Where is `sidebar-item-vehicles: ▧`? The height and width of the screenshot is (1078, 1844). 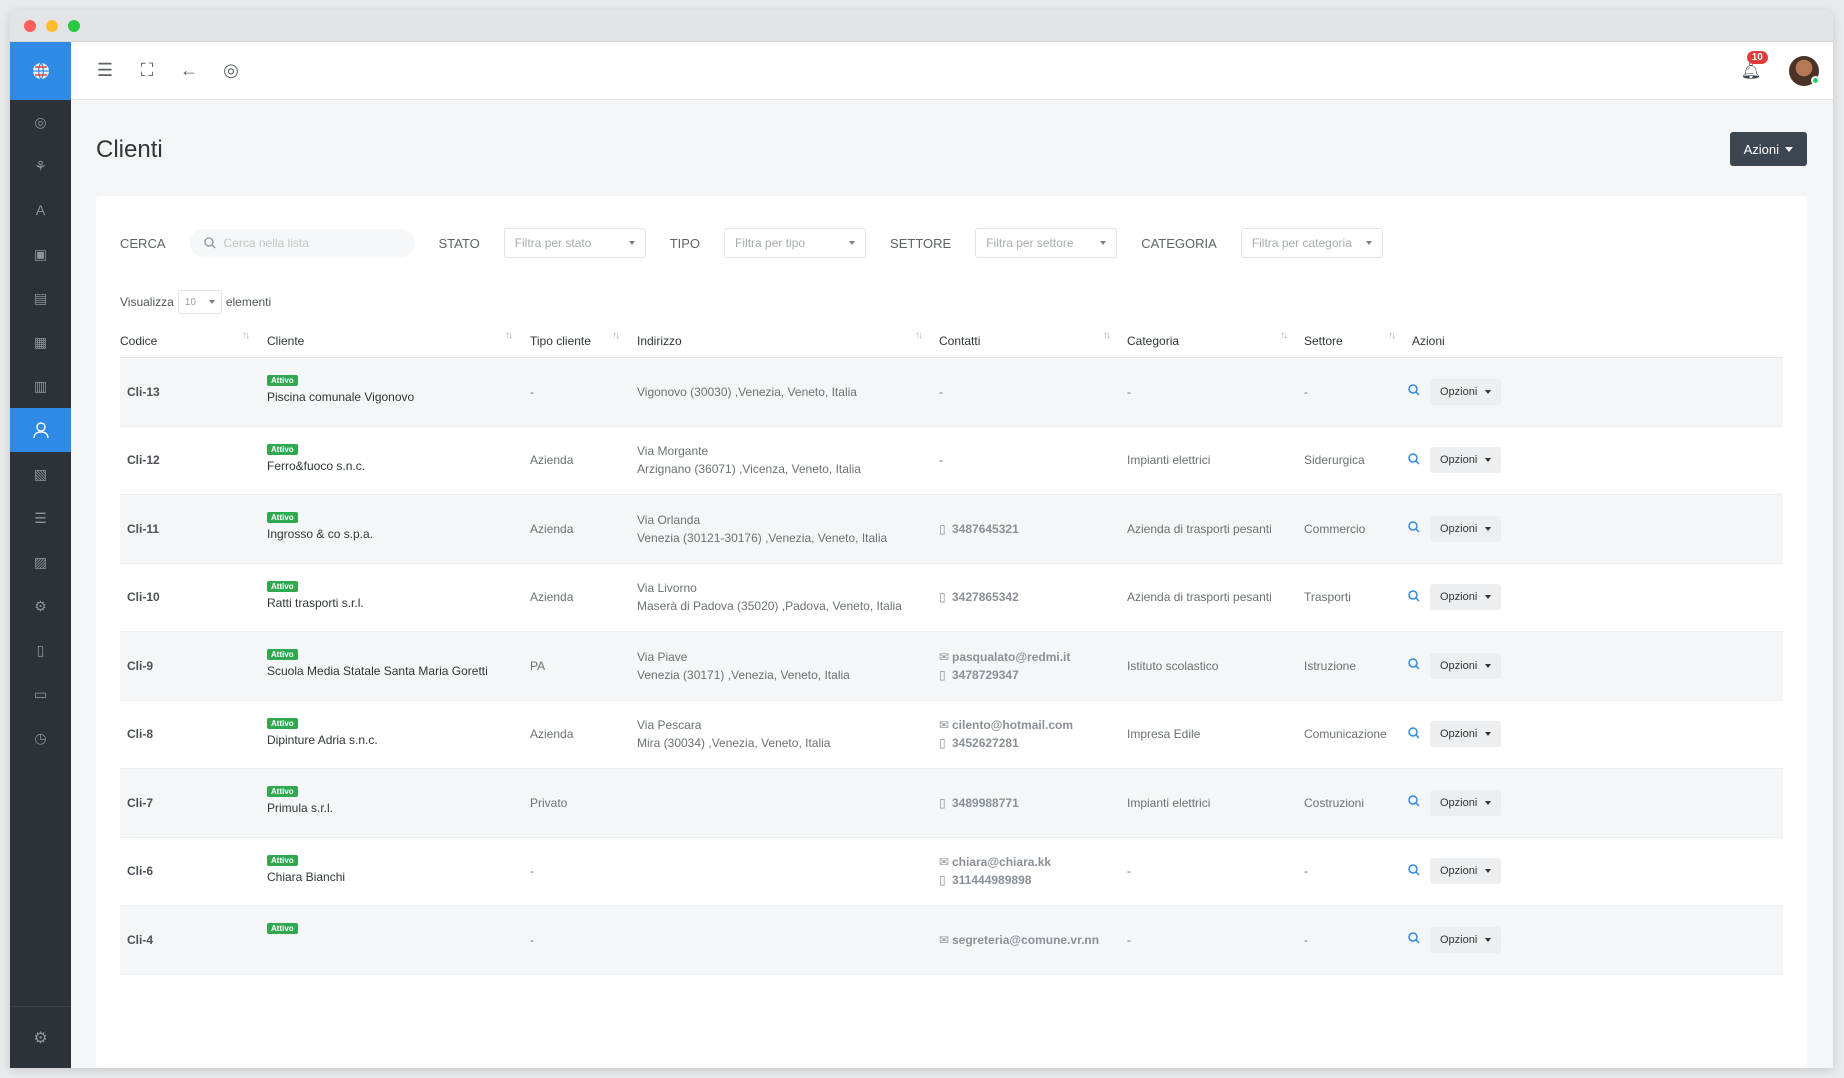 sidebar-item-vehicles: ▧ is located at coordinates (40, 474).